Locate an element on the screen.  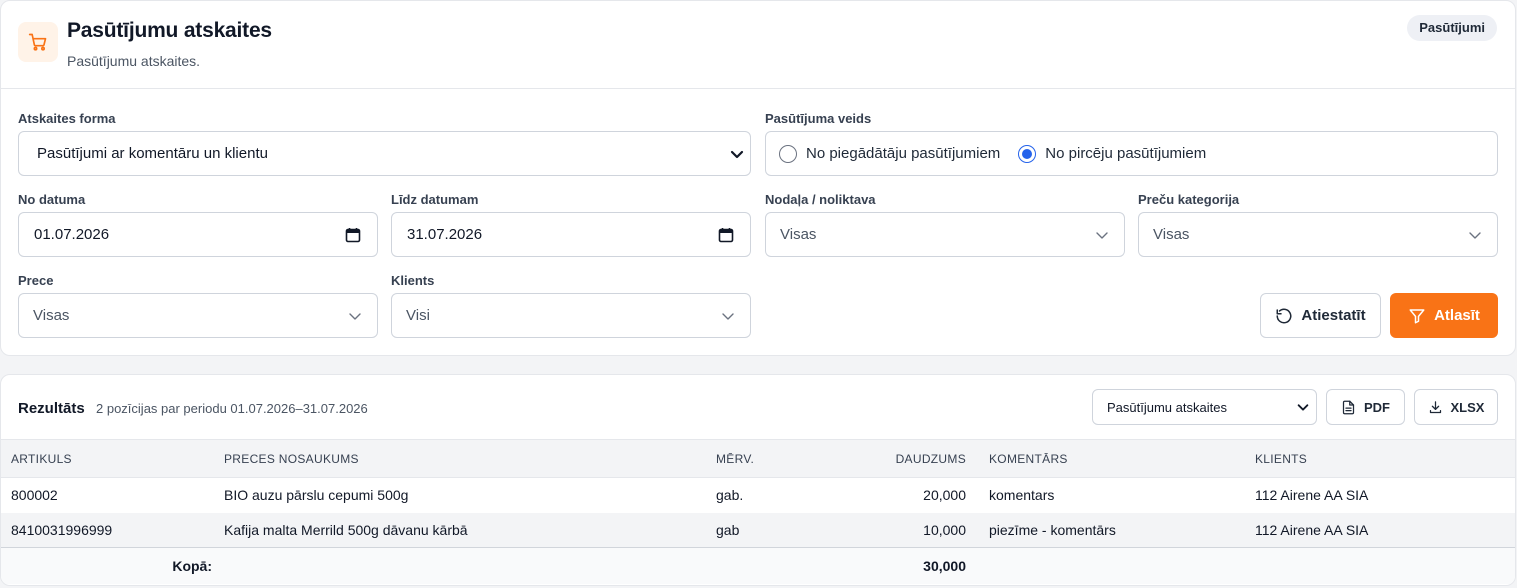
department-label: Nodaļa / noliktava is located at coordinates (820, 199).